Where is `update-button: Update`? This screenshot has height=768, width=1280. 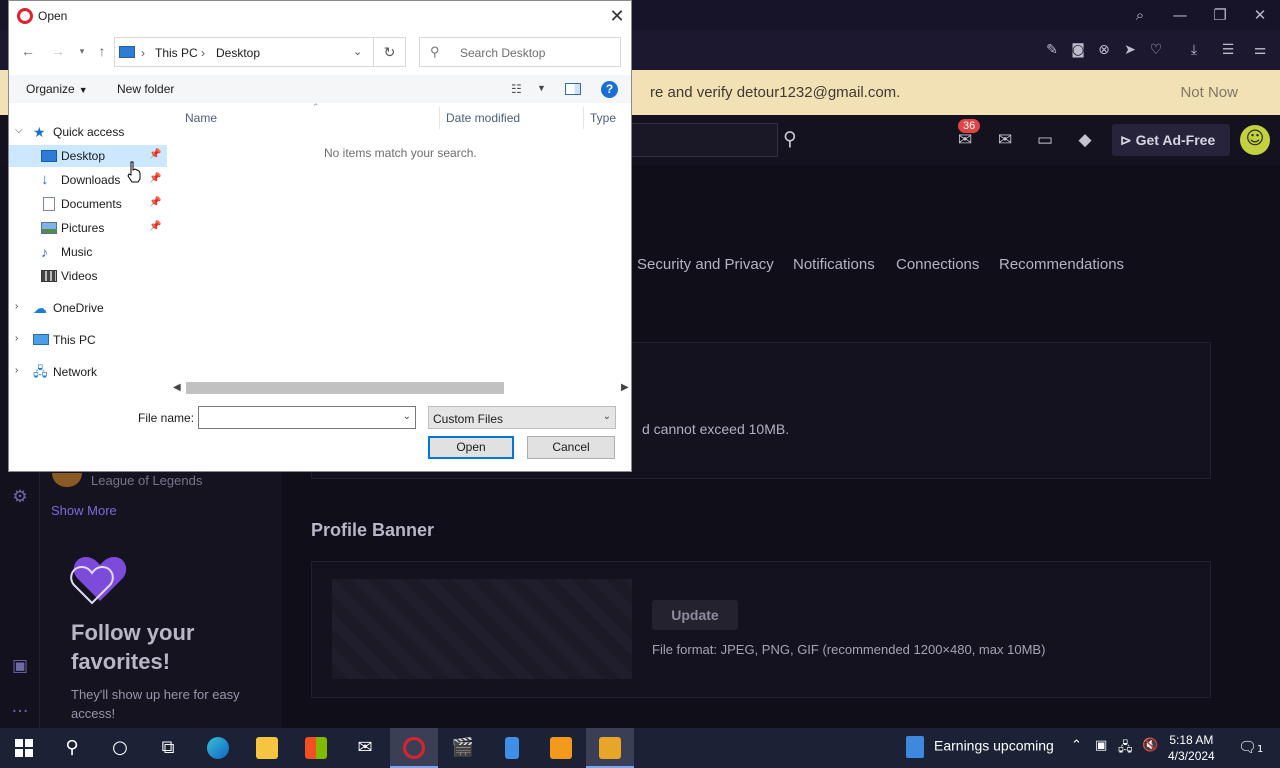
update-button: Update is located at coordinates (695, 615).